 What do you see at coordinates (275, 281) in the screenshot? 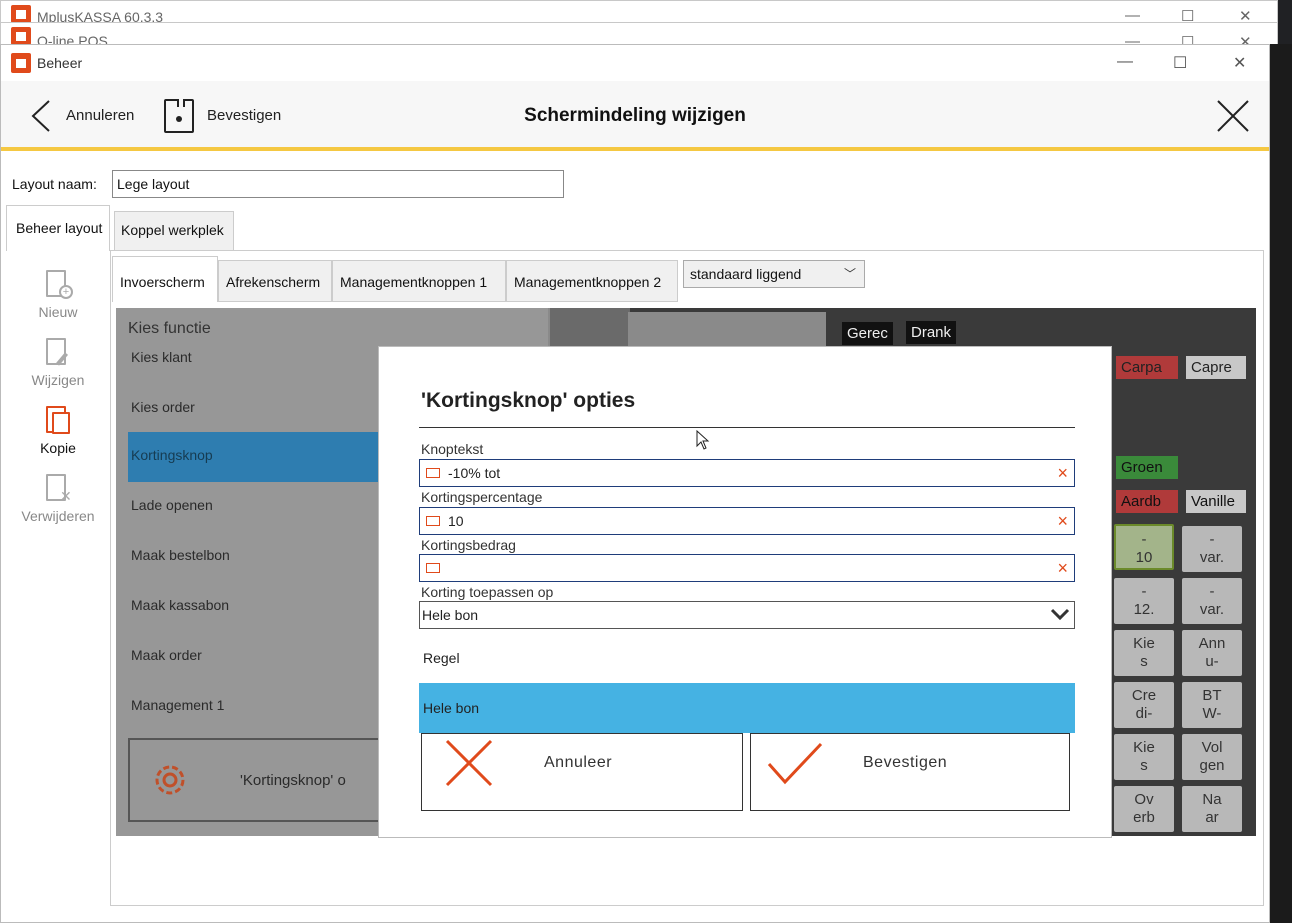
I see `tab-afrekenscherm: Afrekenscherm` at bounding box center [275, 281].